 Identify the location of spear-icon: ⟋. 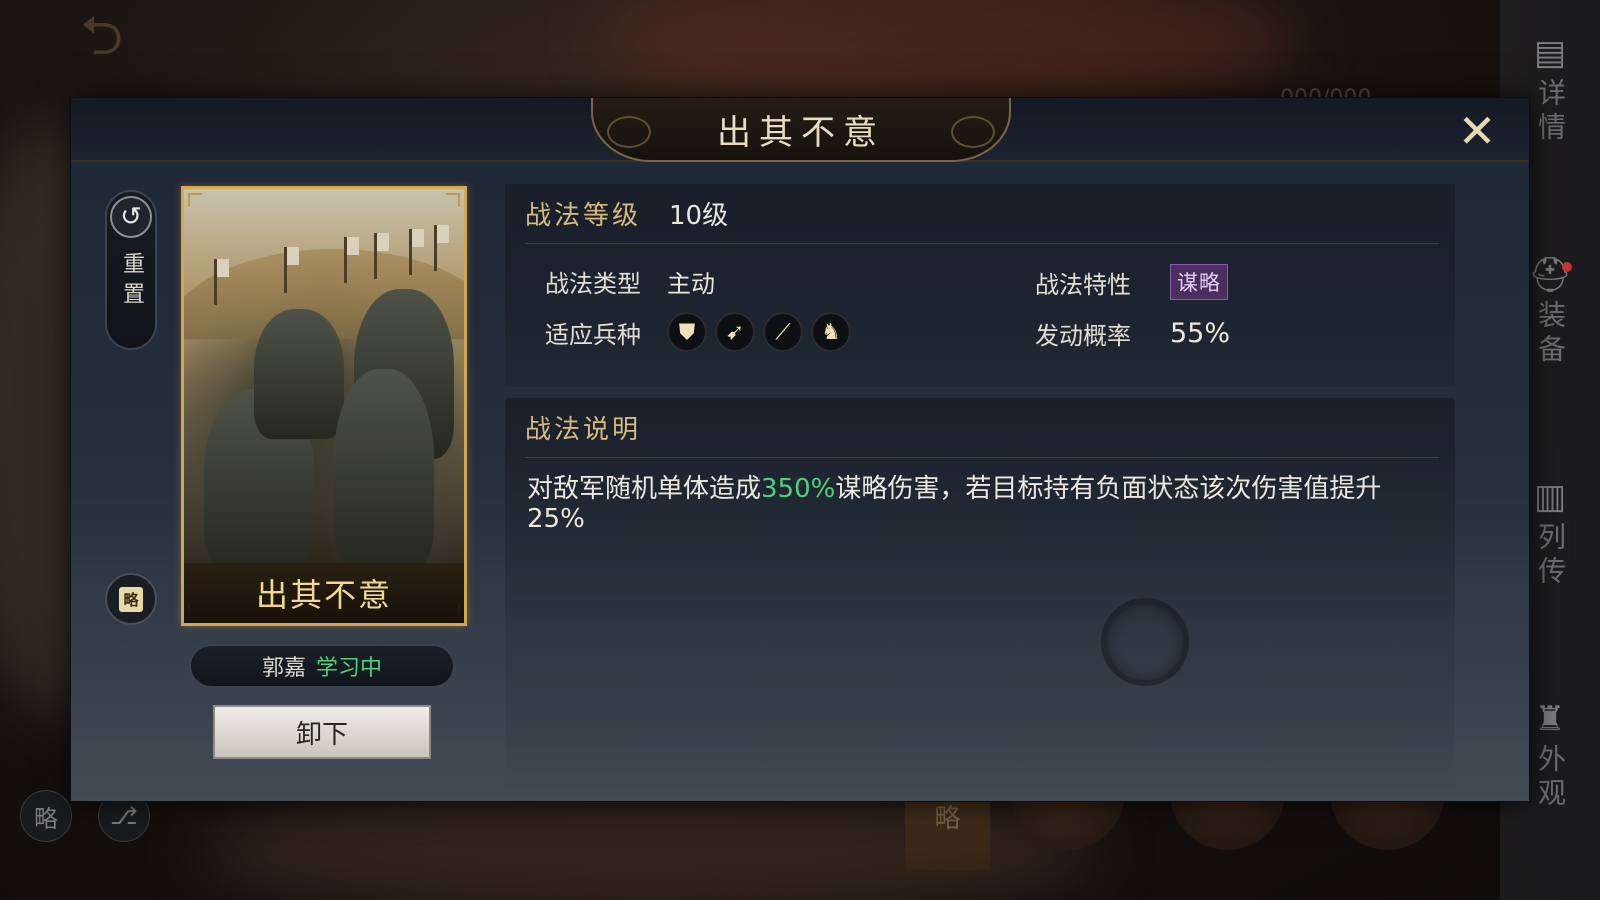
(783, 332).